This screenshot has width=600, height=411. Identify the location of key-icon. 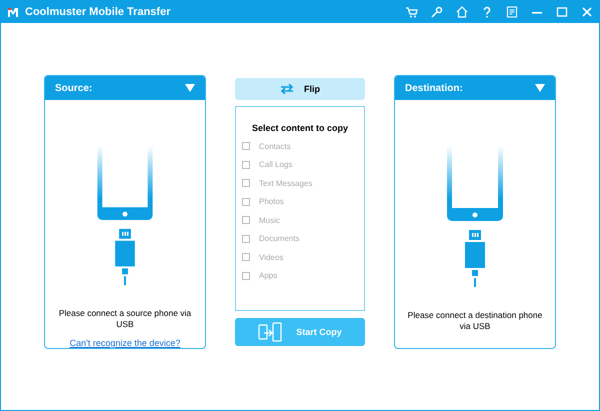
(437, 12).